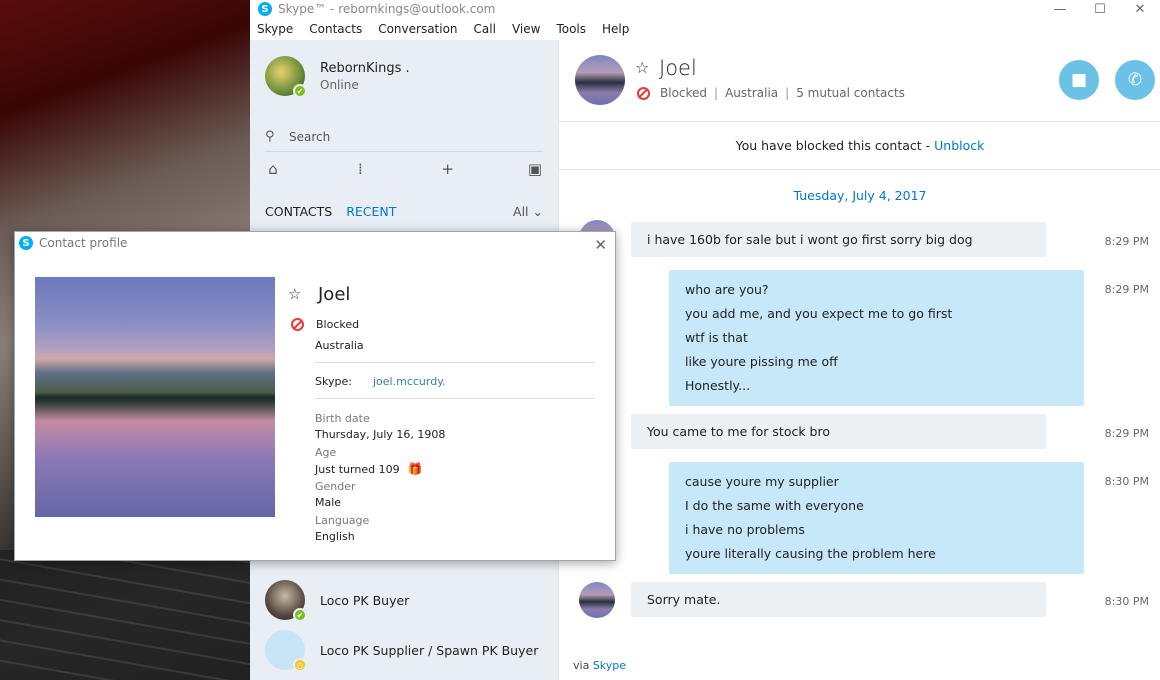 The image size is (1160, 680). Describe the element at coordinates (26, 243) in the screenshot. I see `skype-logo-icon: S` at that location.